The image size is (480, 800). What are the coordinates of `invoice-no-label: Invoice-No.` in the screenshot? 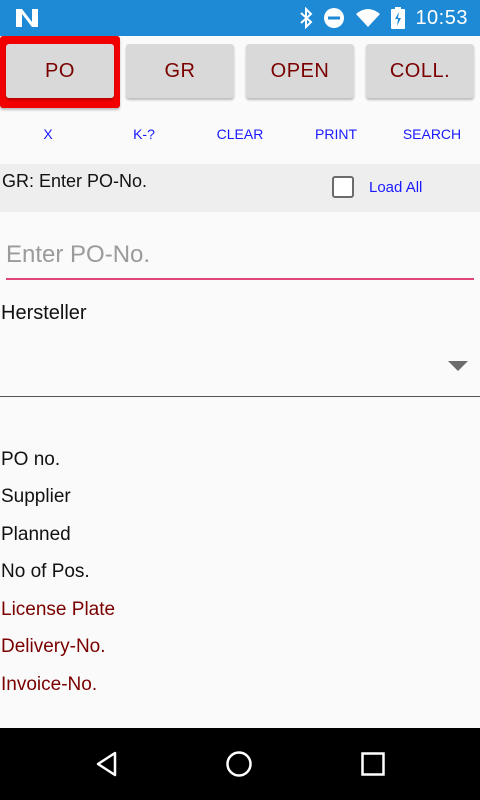 It's located at (49, 684).